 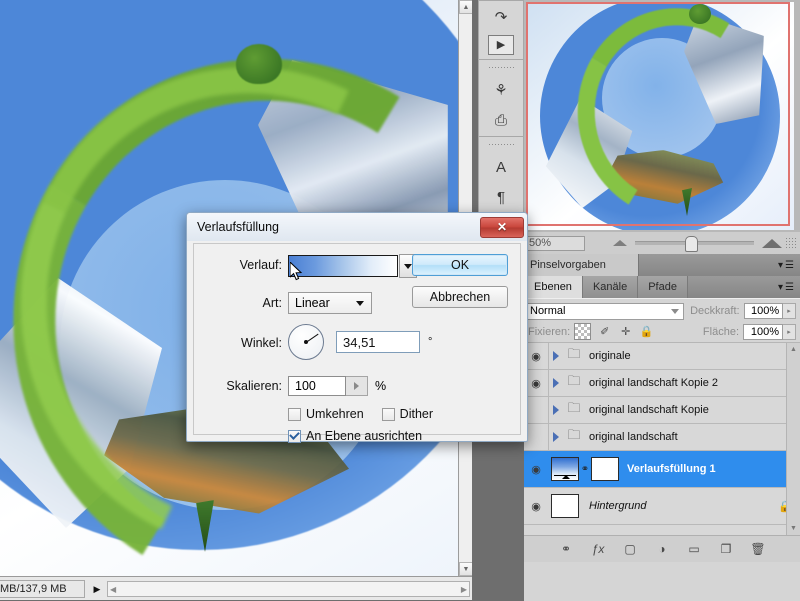 I want to click on close-icon: ✕, so click(x=502, y=227).